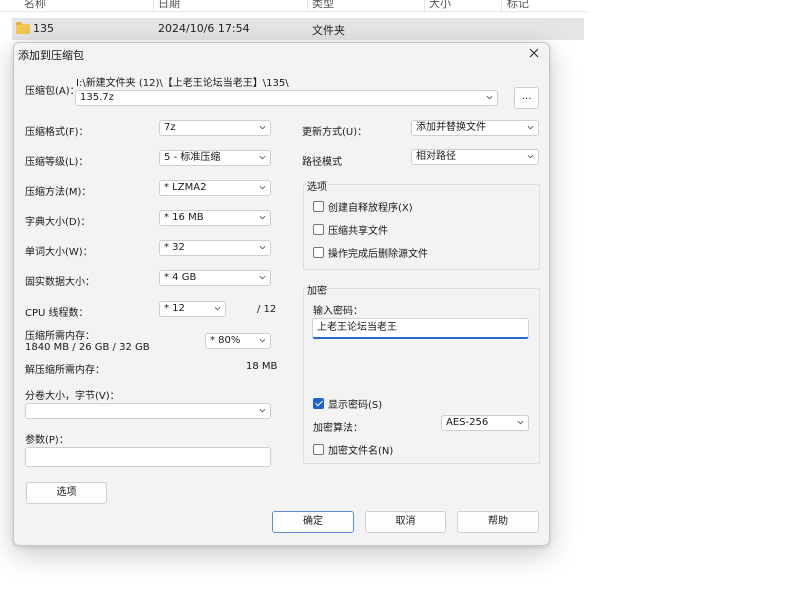  I want to click on encryption-method-select: AES-256, so click(485, 423).